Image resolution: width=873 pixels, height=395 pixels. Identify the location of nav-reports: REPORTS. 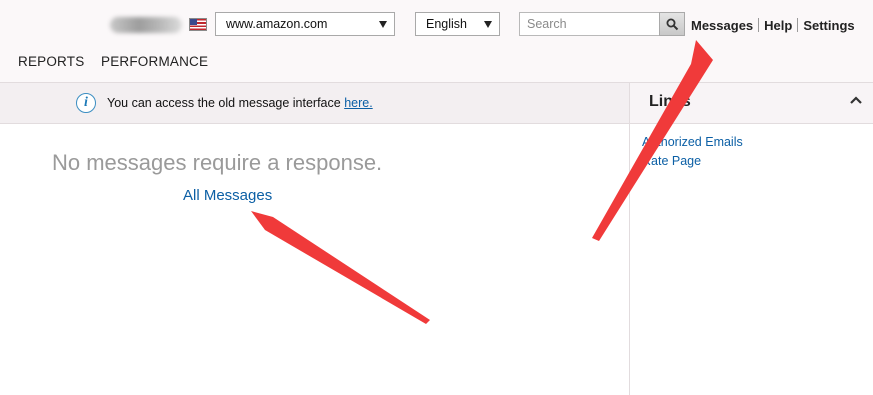
(51, 61).